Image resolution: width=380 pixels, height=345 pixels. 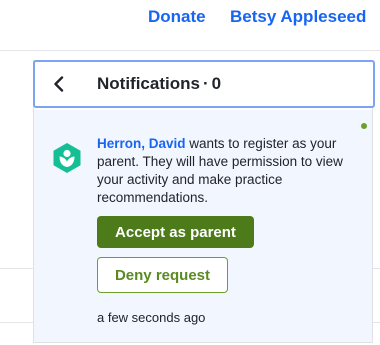 I want to click on requester-name-link: Herron, David, so click(x=141, y=143).